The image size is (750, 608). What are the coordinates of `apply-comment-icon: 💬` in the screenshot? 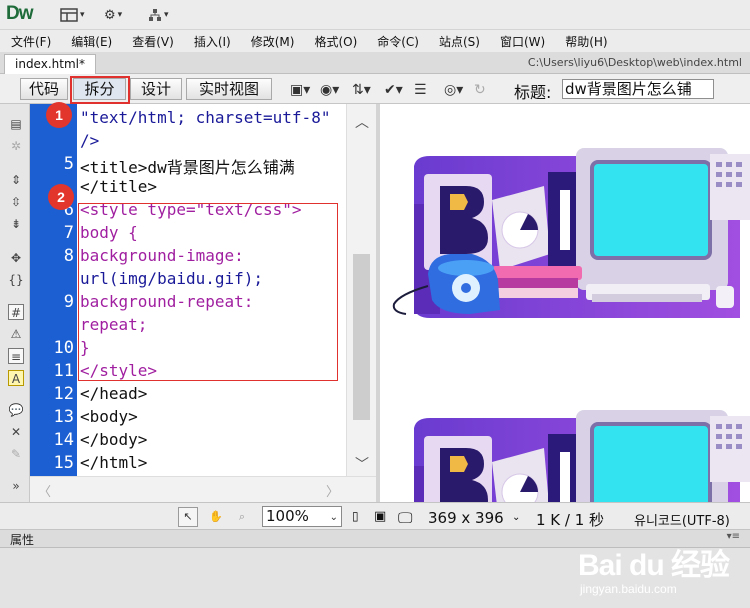 It's located at (16, 410).